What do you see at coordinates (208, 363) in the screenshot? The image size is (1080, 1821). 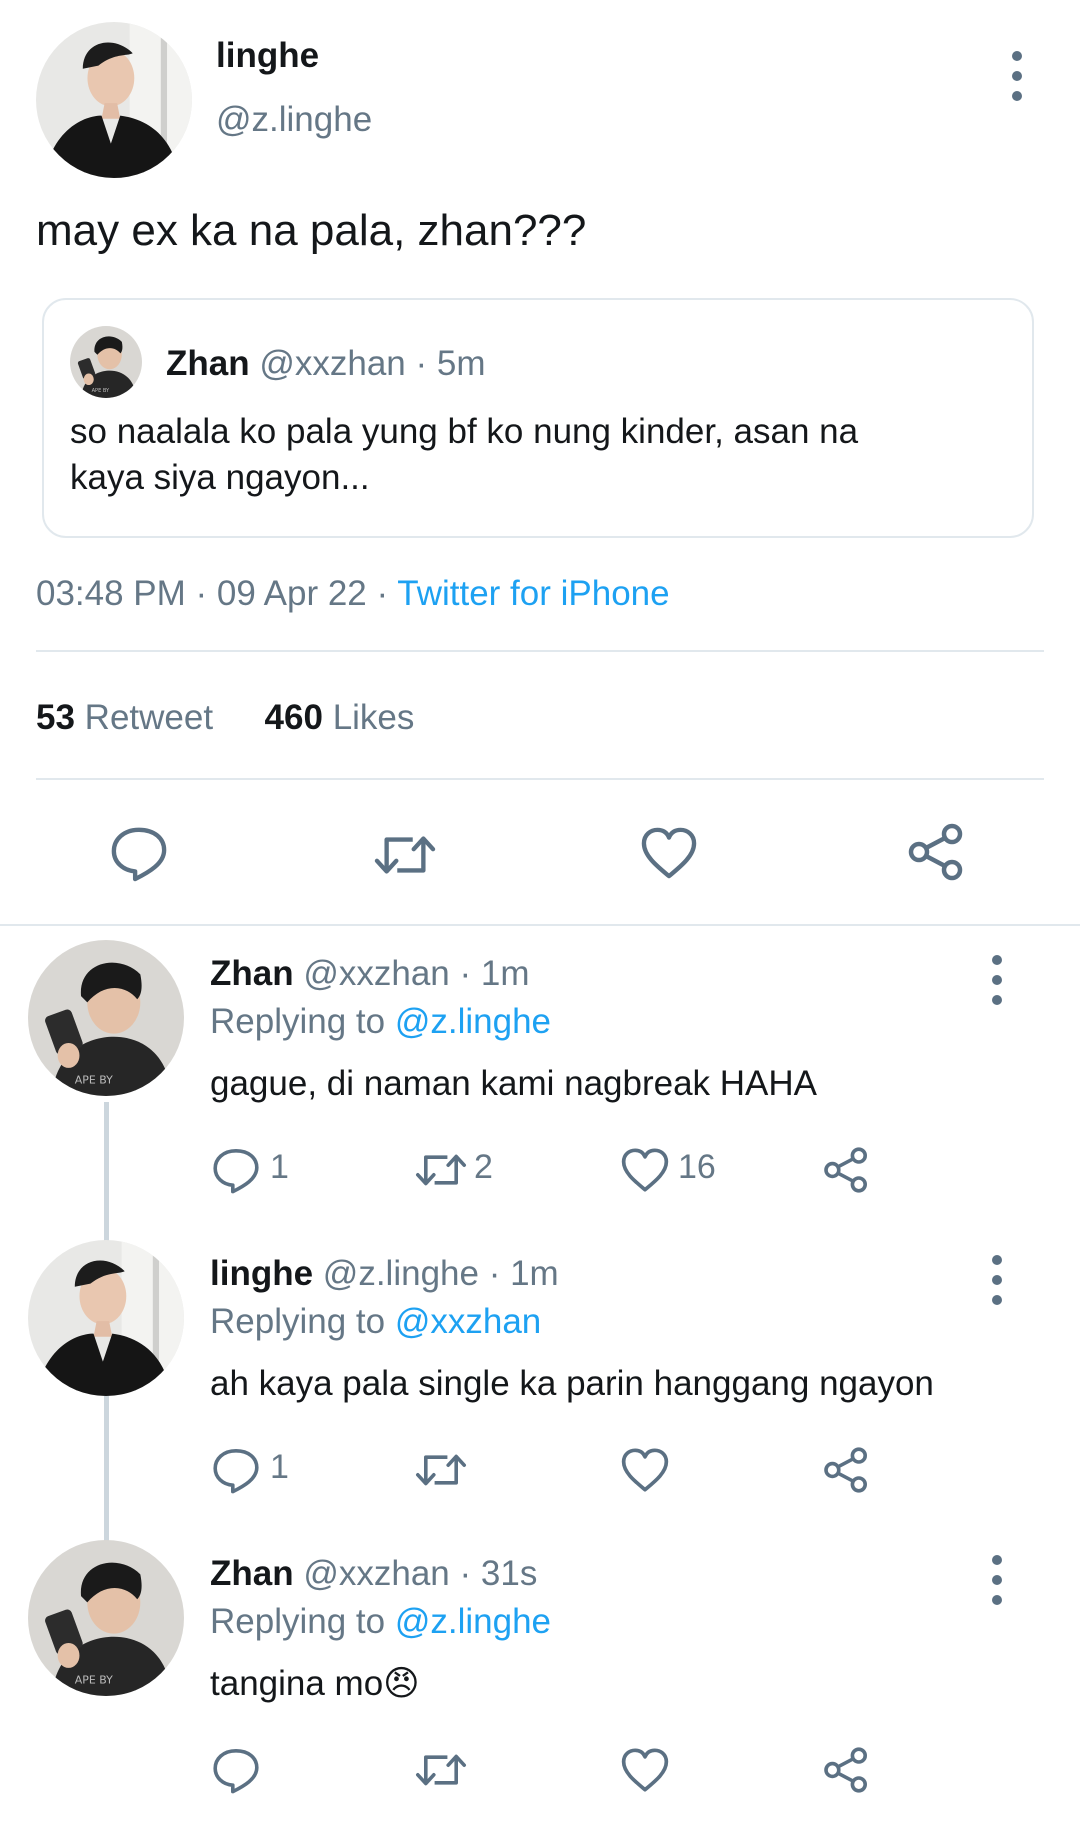 I see `quoted-author-name: Zhan` at bounding box center [208, 363].